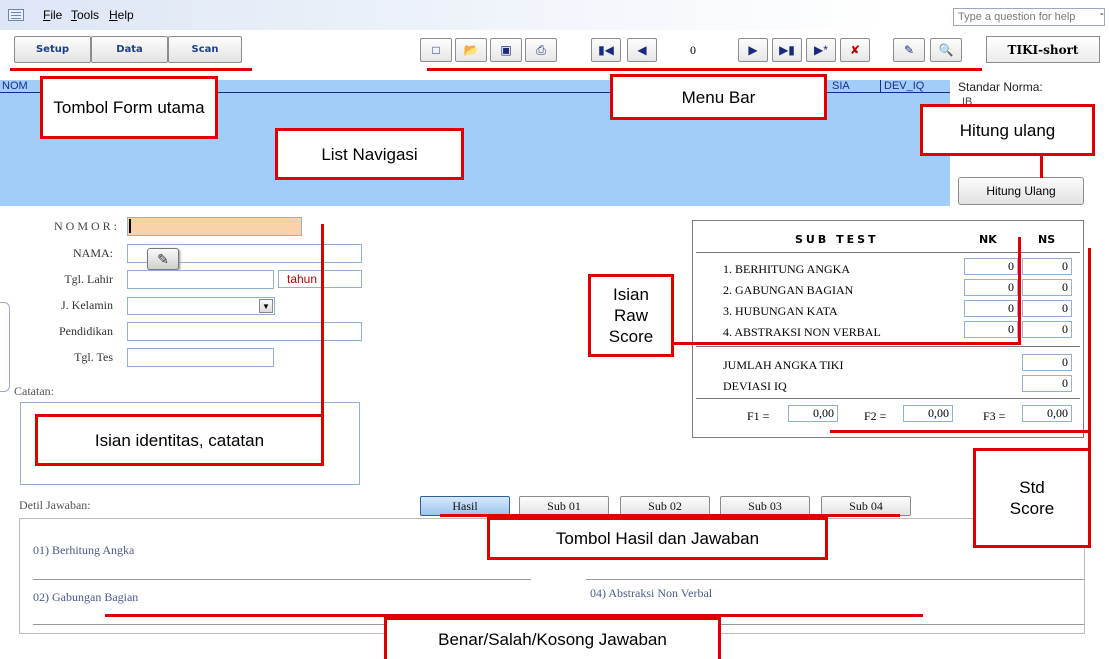  What do you see at coordinates (813, 413) in the screenshot?
I see `f1-value: 0,00` at bounding box center [813, 413].